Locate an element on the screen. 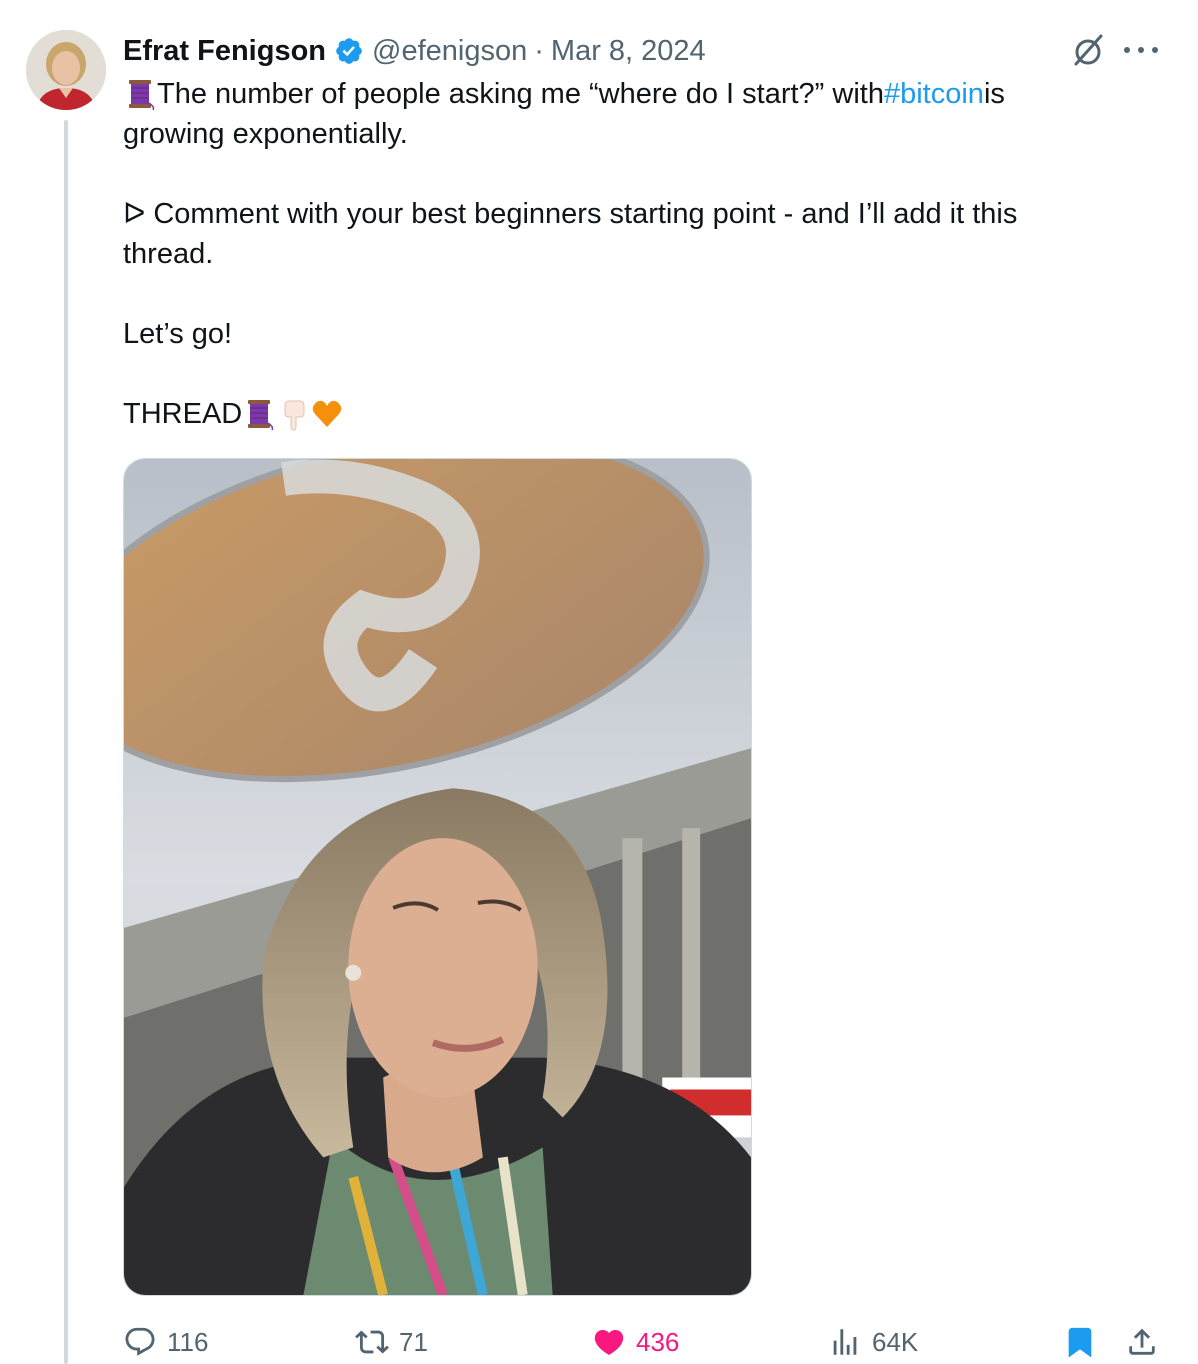 The height and width of the screenshot is (1364, 1198). author-display-name: Efrat Fenigson is located at coordinates (224, 51).